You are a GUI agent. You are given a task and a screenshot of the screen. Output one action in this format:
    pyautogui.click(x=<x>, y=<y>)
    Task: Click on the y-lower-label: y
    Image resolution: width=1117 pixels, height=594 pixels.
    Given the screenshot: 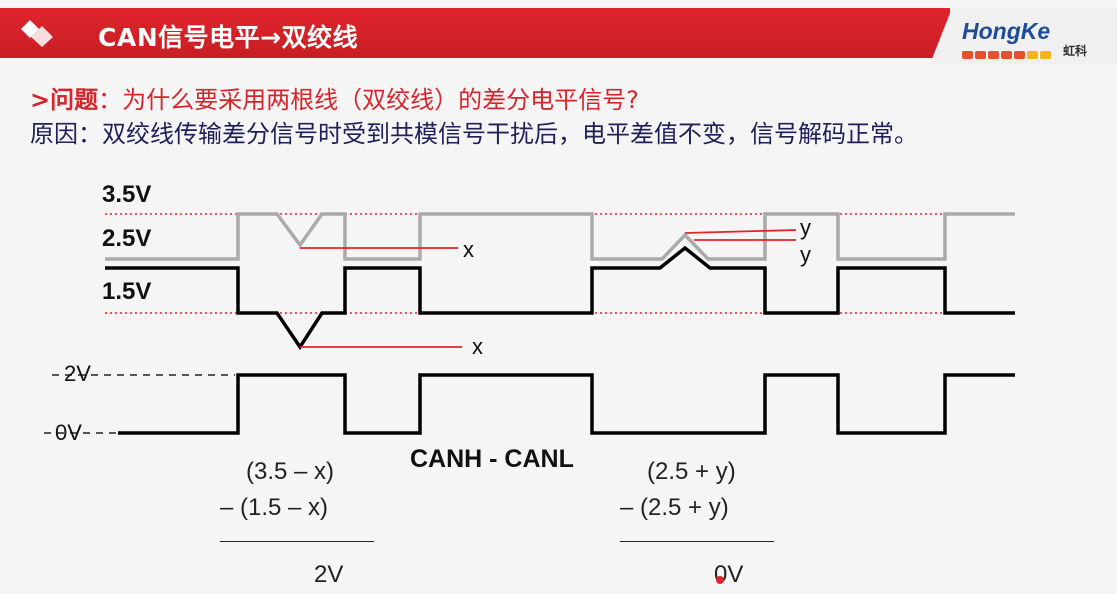 What is the action you would take?
    pyautogui.click(x=805, y=254)
    